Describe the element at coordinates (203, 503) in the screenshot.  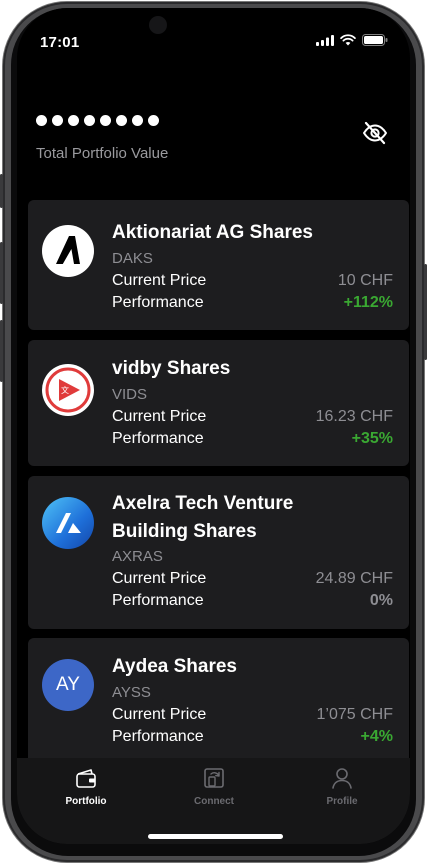
I see `holding-name-line1: Axelra Tech Venture` at that location.